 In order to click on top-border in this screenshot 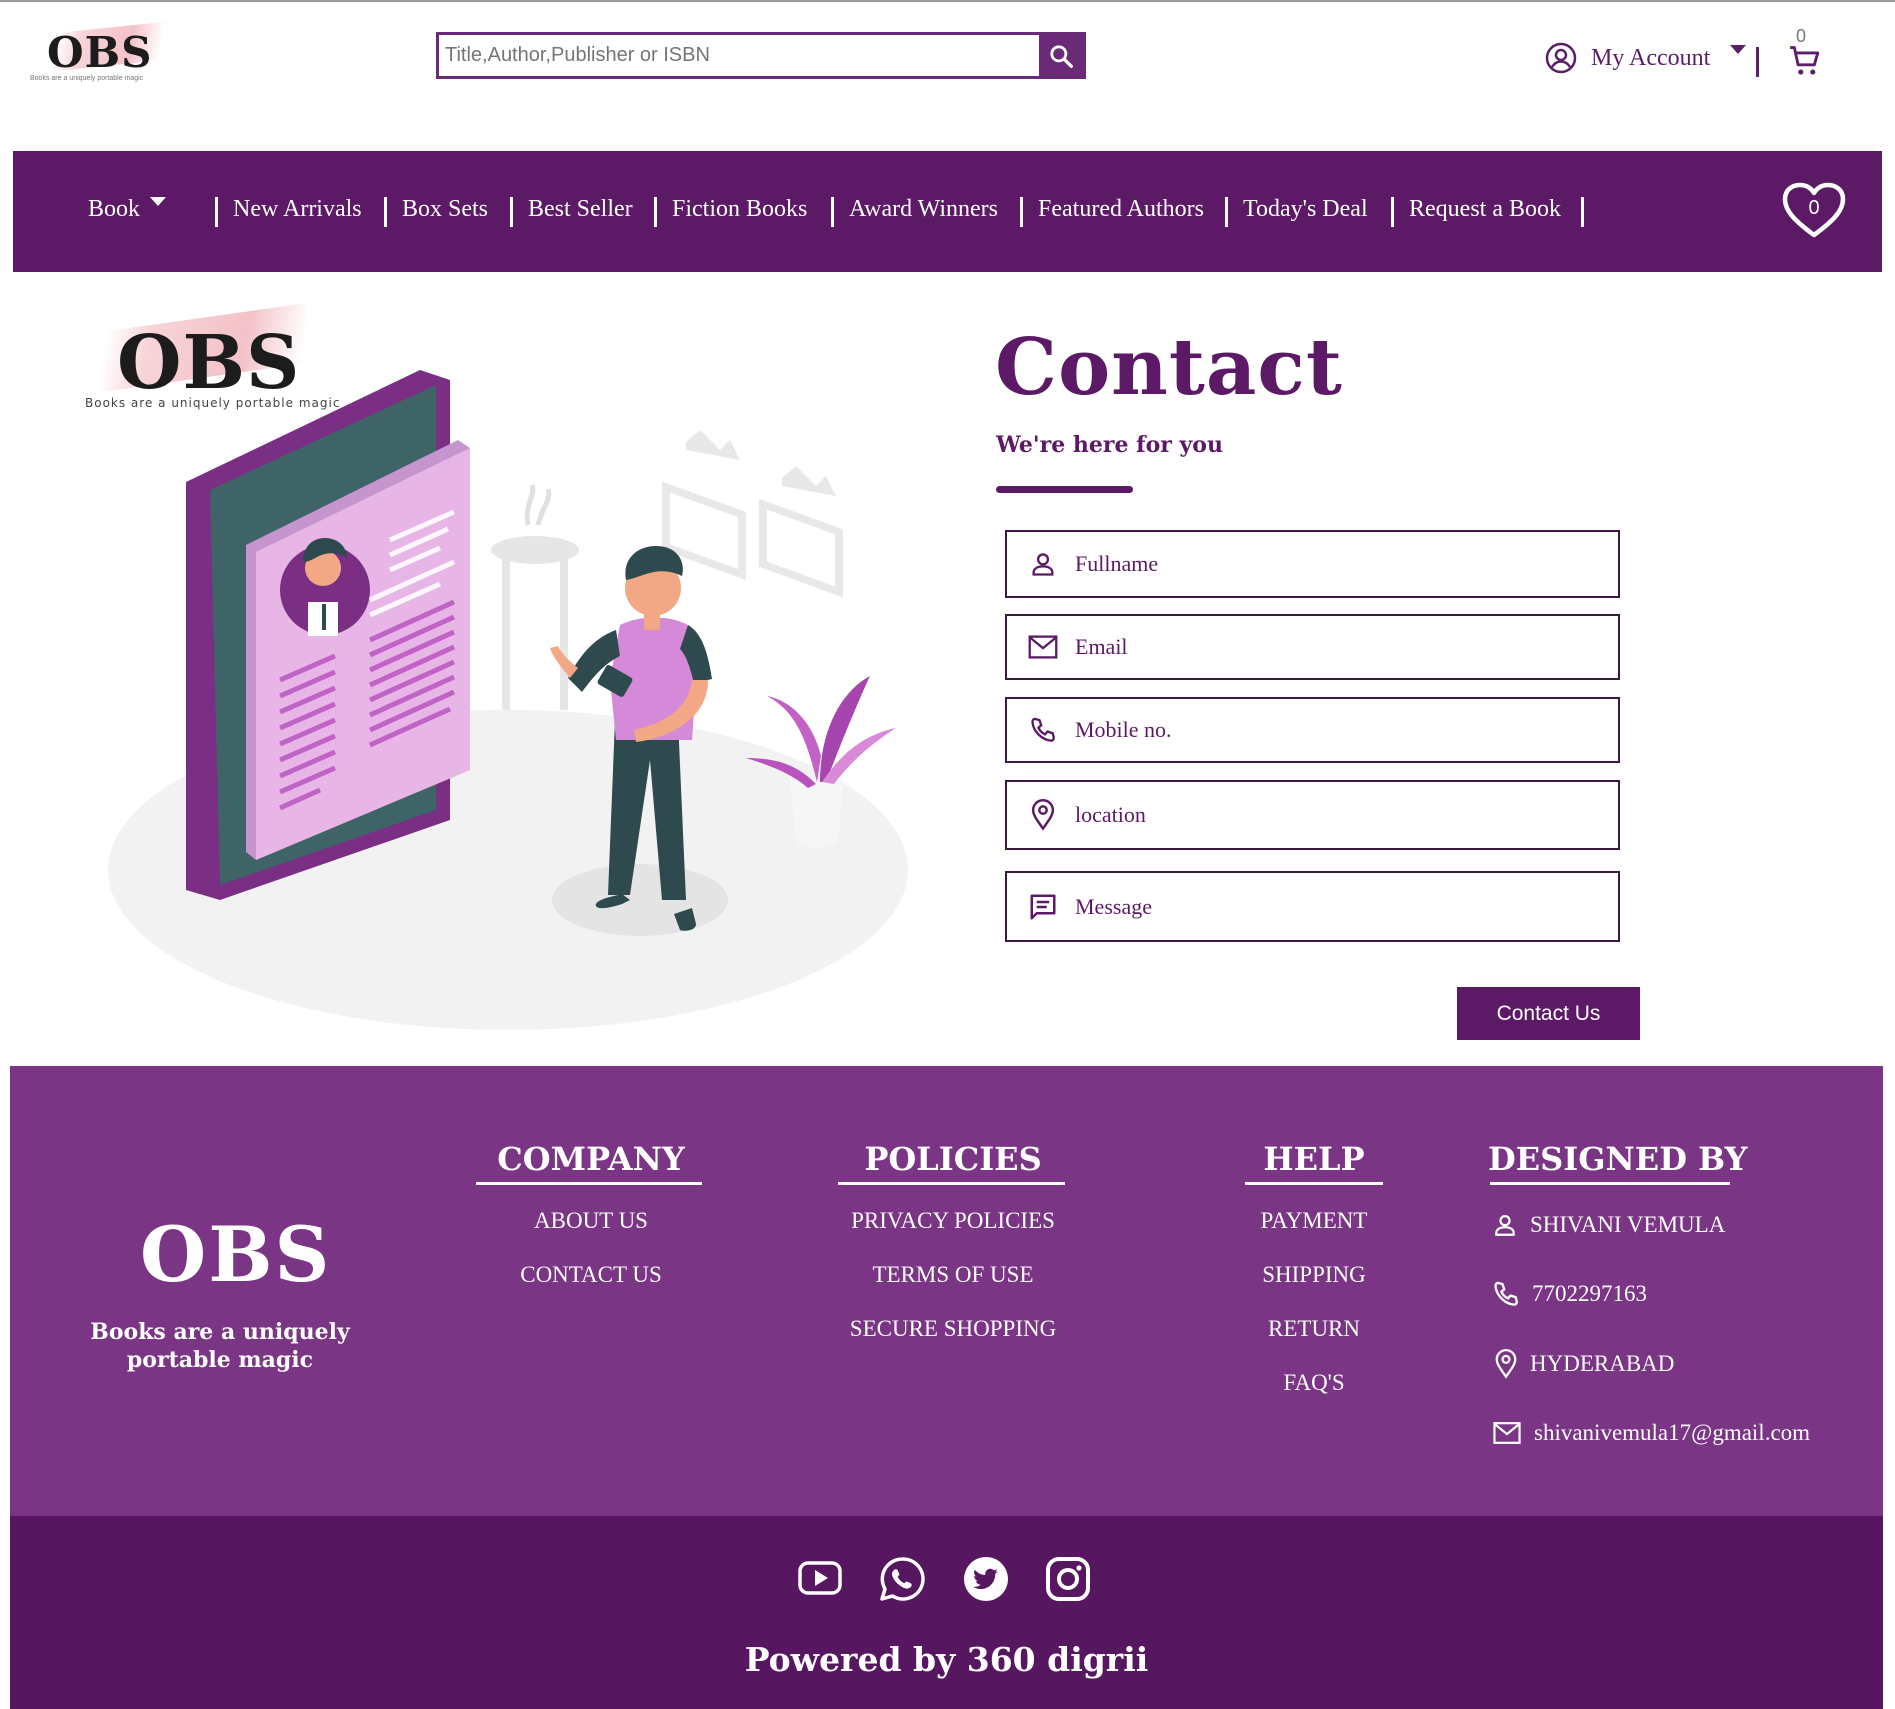, I will do `click(947, 1)`.